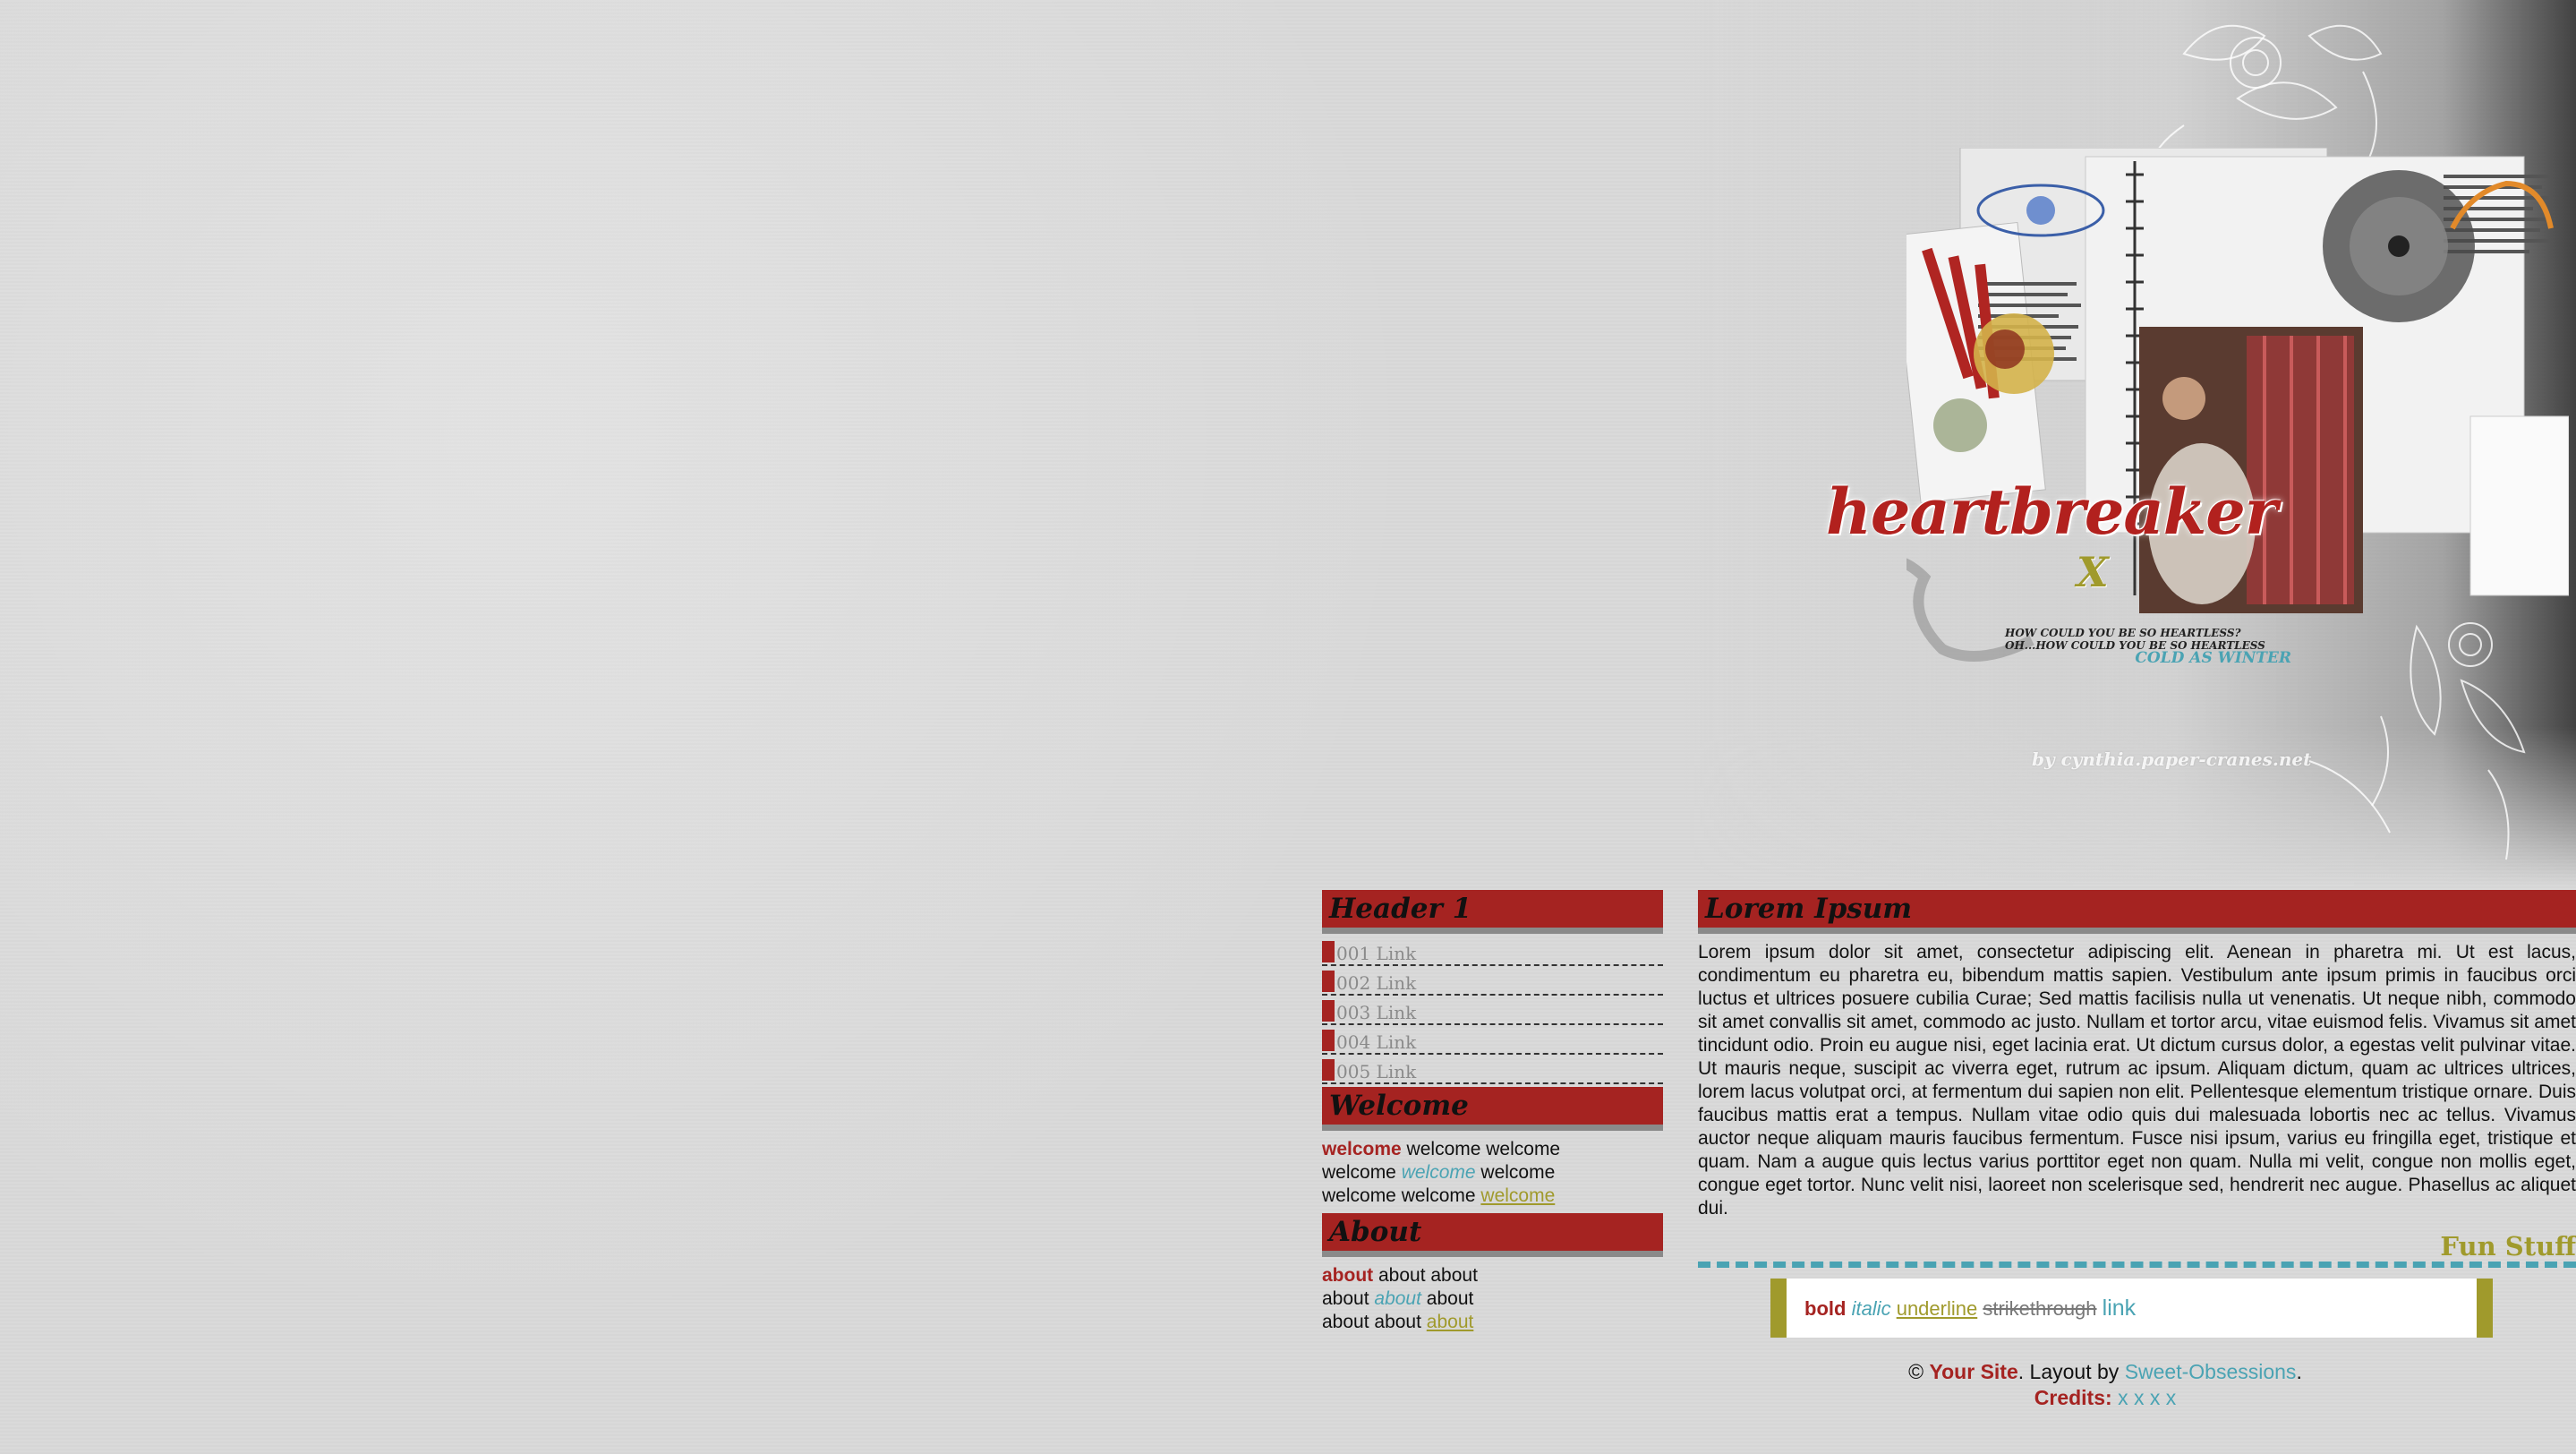 This screenshot has height=1454, width=2576. I want to click on footer-copyright: ©, so click(1919, 1371).